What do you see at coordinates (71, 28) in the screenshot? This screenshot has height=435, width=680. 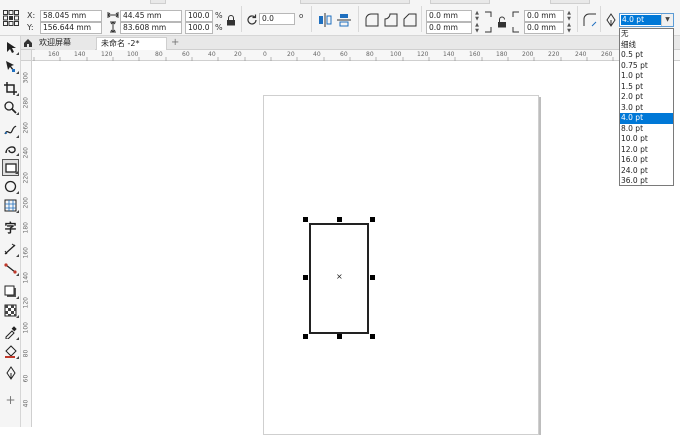 I see `y-position-field: 156.644 mm` at bounding box center [71, 28].